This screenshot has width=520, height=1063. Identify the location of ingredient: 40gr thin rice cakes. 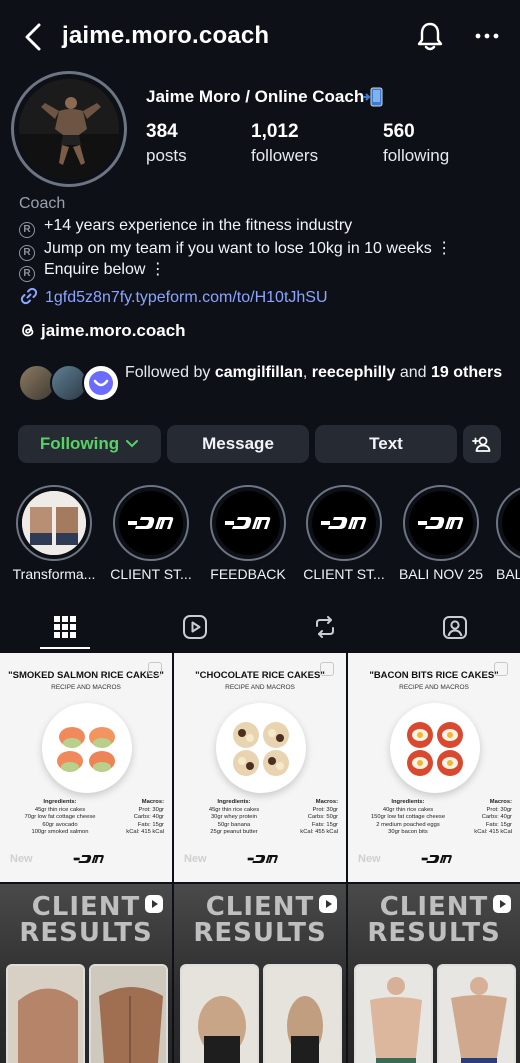
(408, 809).